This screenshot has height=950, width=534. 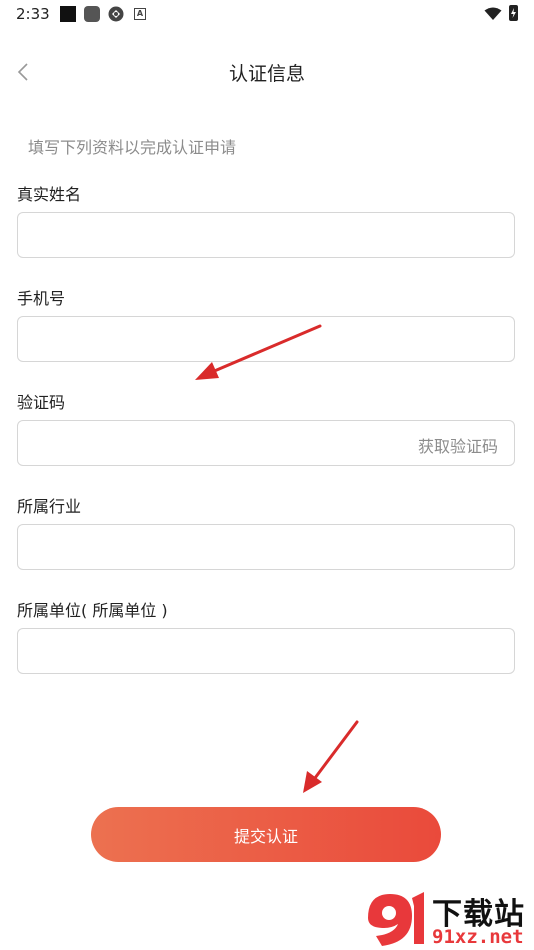 What do you see at coordinates (266, 74) in the screenshot?
I see `page-title: 认证信息` at bounding box center [266, 74].